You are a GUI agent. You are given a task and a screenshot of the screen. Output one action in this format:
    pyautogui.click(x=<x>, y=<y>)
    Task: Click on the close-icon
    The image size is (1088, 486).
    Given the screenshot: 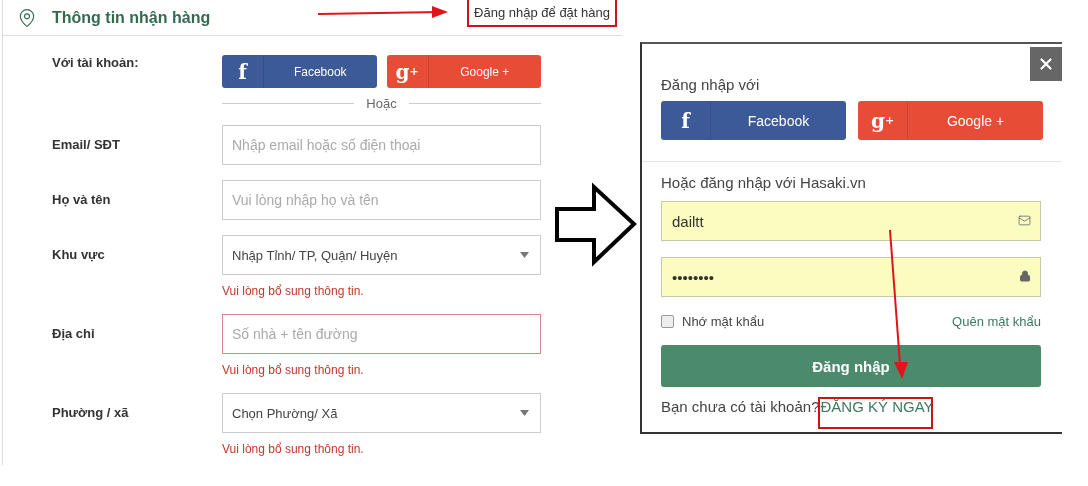 What is the action you would take?
    pyautogui.click(x=1046, y=64)
    